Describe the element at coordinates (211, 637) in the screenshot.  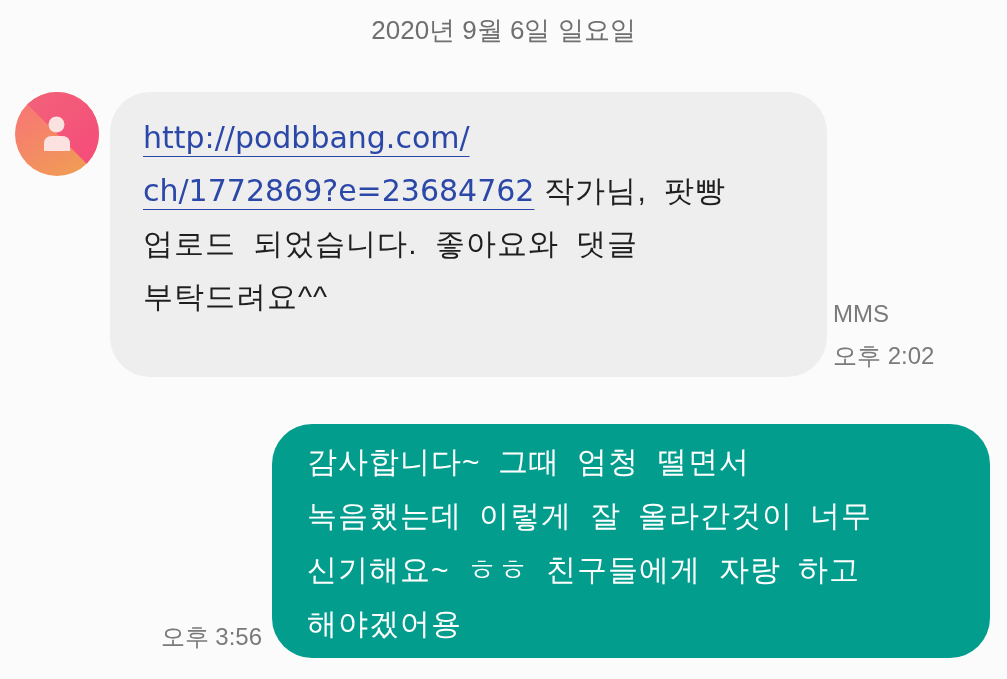
I see `message-time: 오후 3:56` at that location.